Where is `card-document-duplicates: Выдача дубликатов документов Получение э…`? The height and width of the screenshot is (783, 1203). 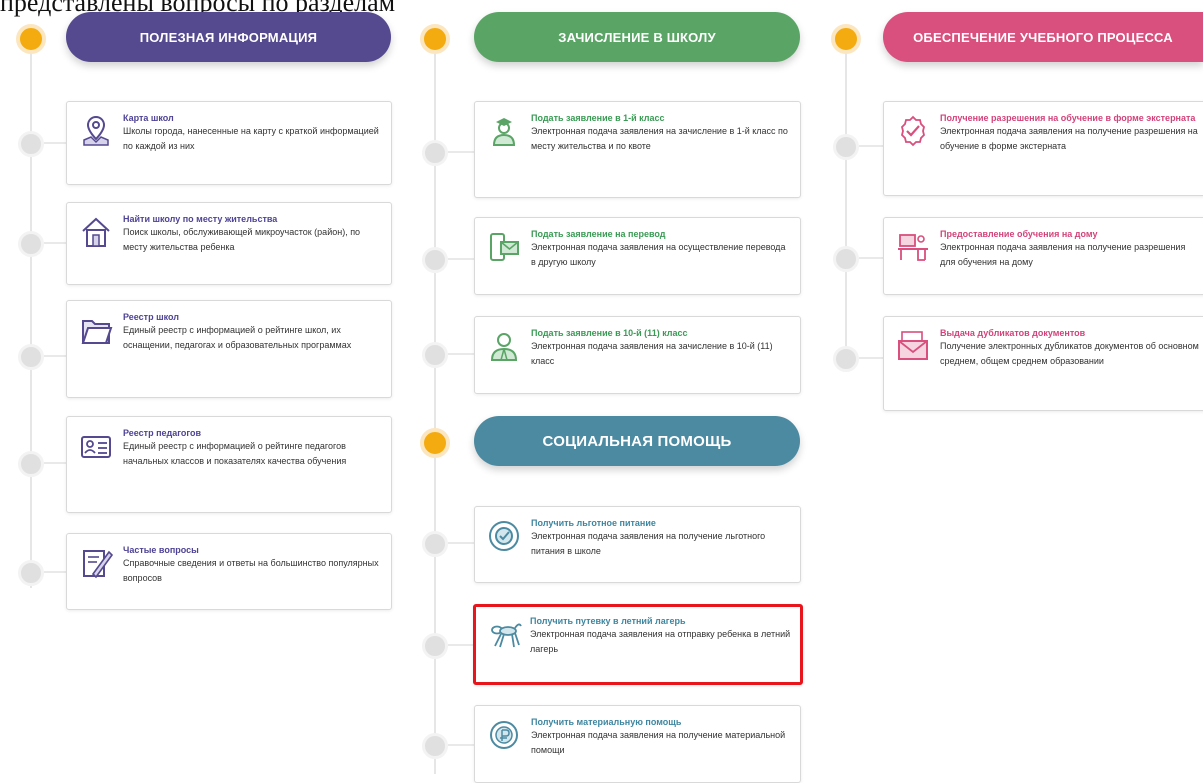
card-document-duplicates: Выдача дубликатов документов Получение э… is located at coordinates (1043, 363).